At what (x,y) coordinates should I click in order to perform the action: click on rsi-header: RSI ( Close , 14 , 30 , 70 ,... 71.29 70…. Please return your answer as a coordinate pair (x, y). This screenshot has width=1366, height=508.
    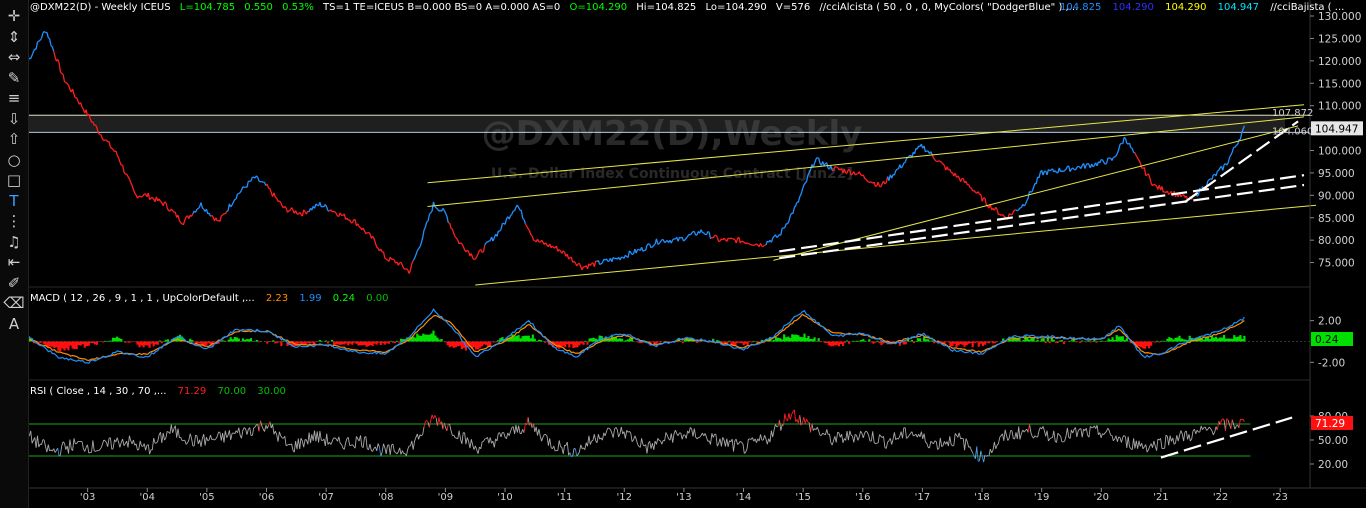
    Looking at the image, I should click on (158, 391).